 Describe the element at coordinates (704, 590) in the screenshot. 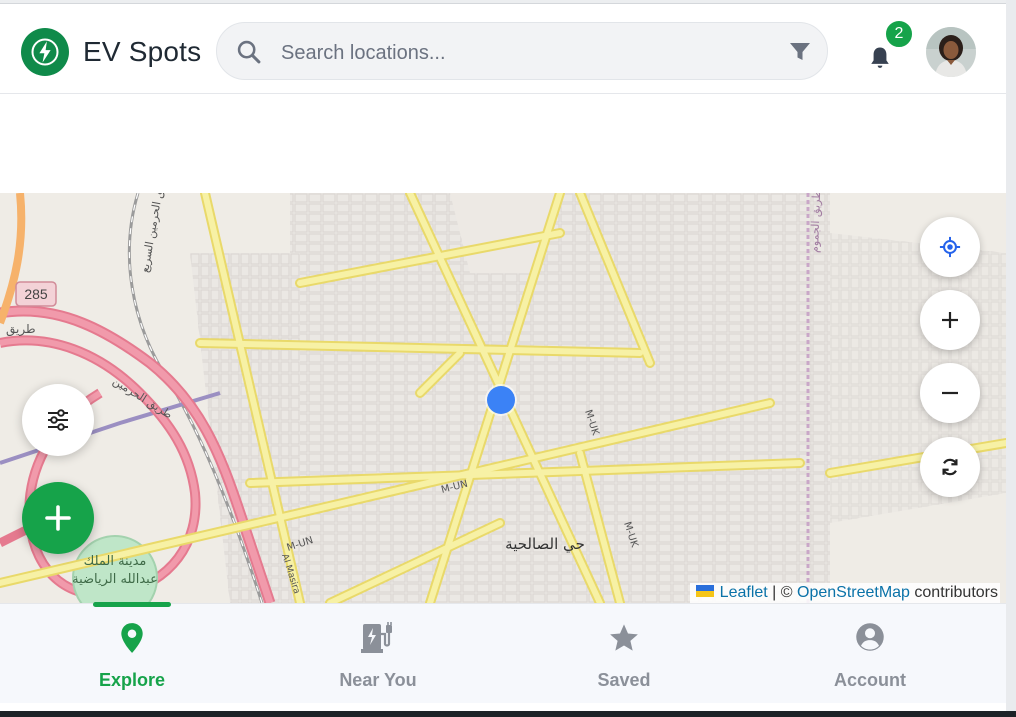

I see `ukraine-flag-icon` at that location.